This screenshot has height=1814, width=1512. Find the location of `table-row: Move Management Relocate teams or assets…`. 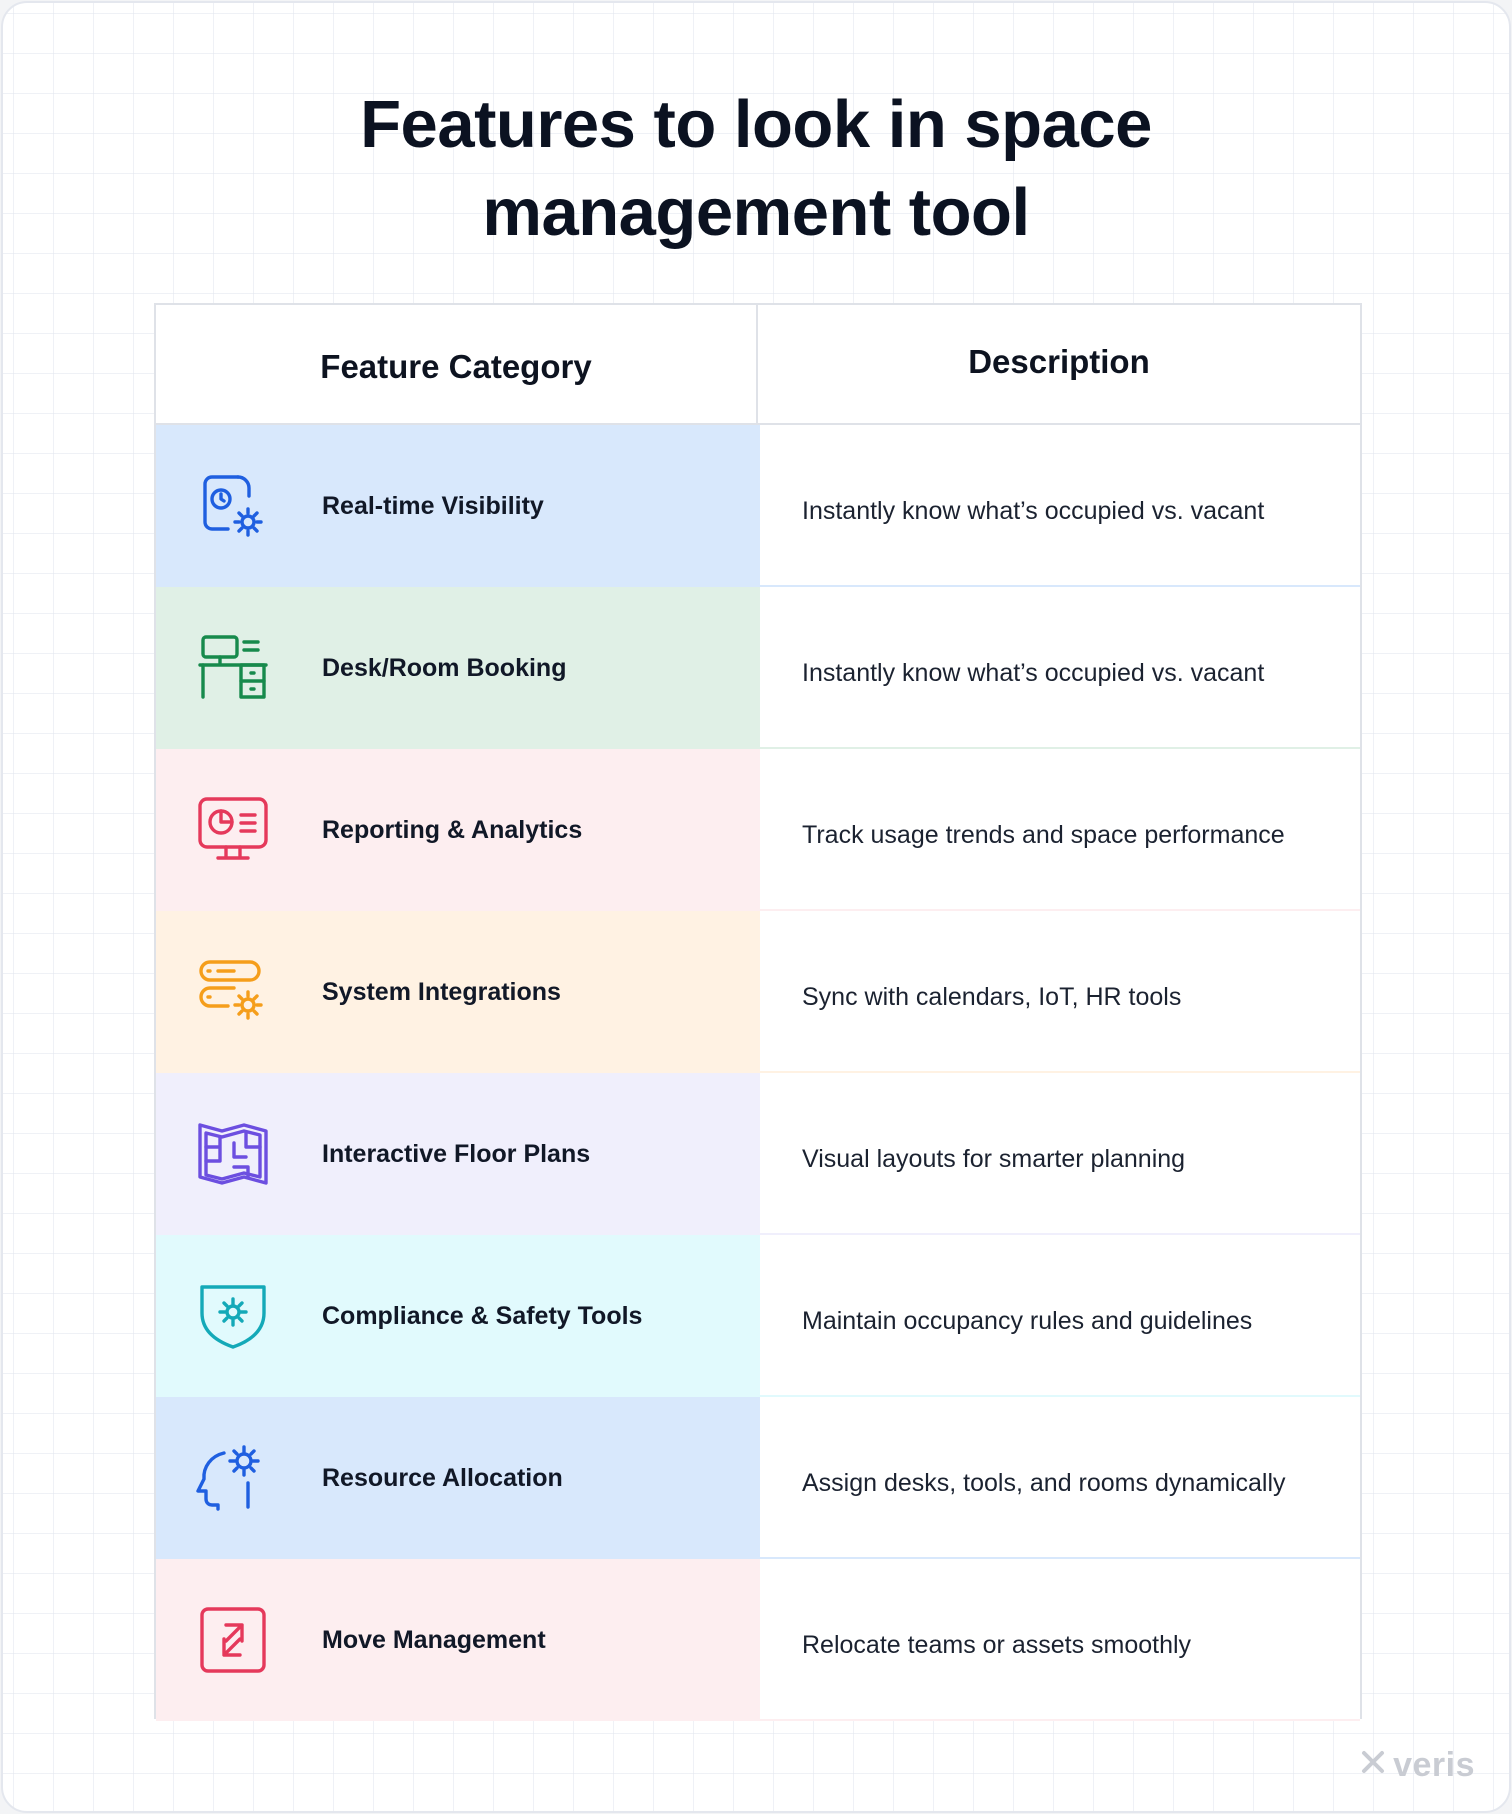

table-row: Move Management Relocate teams or assets… is located at coordinates (758, 1640).